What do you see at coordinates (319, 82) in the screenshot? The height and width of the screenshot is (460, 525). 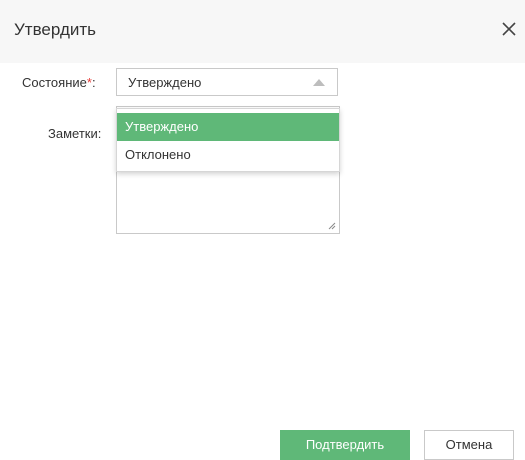 I see `chevron-up-icon` at bounding box center [319, 82].